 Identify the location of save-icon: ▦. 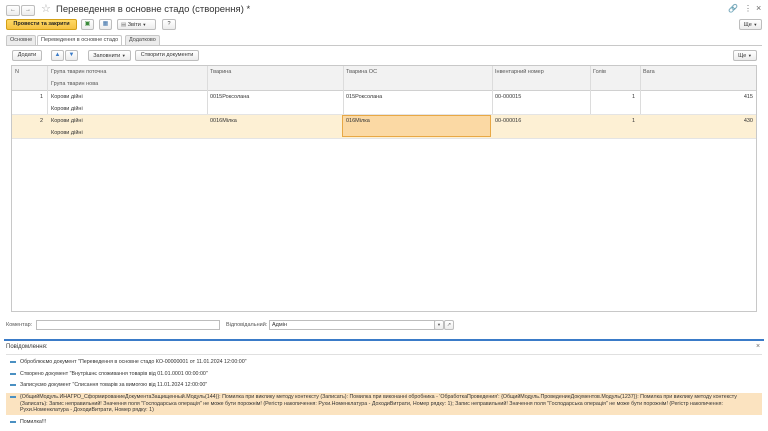
(105, 24).